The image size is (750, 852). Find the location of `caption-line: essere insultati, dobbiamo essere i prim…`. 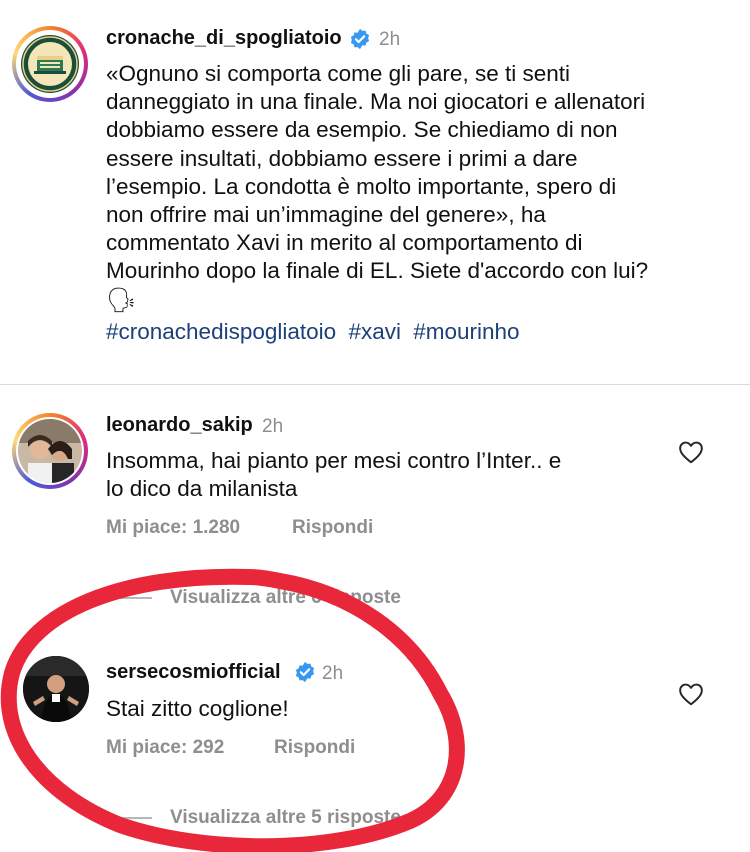

caption-line: essere insultati, dobbiamo essere i prim… is located at coordinates (342, 158).